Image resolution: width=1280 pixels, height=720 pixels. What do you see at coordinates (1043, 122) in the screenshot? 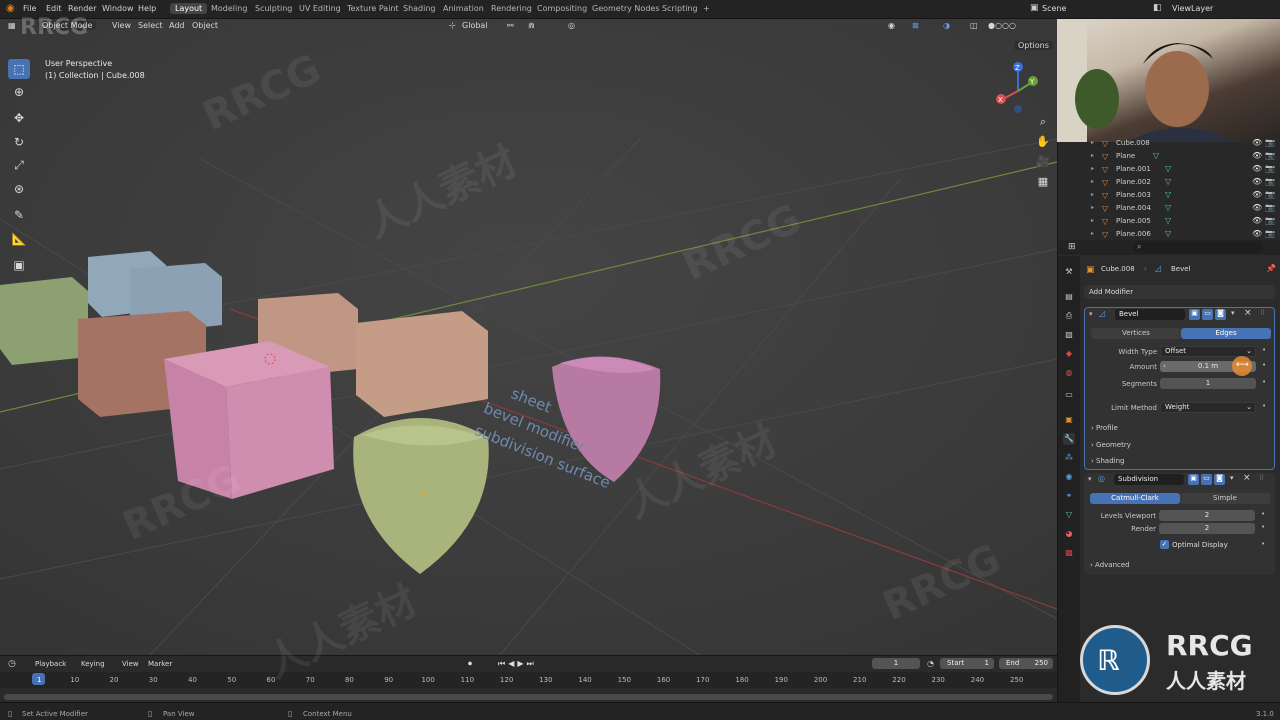
I see `zoom-icon: ⌕` at bounding box center [1043, 122].